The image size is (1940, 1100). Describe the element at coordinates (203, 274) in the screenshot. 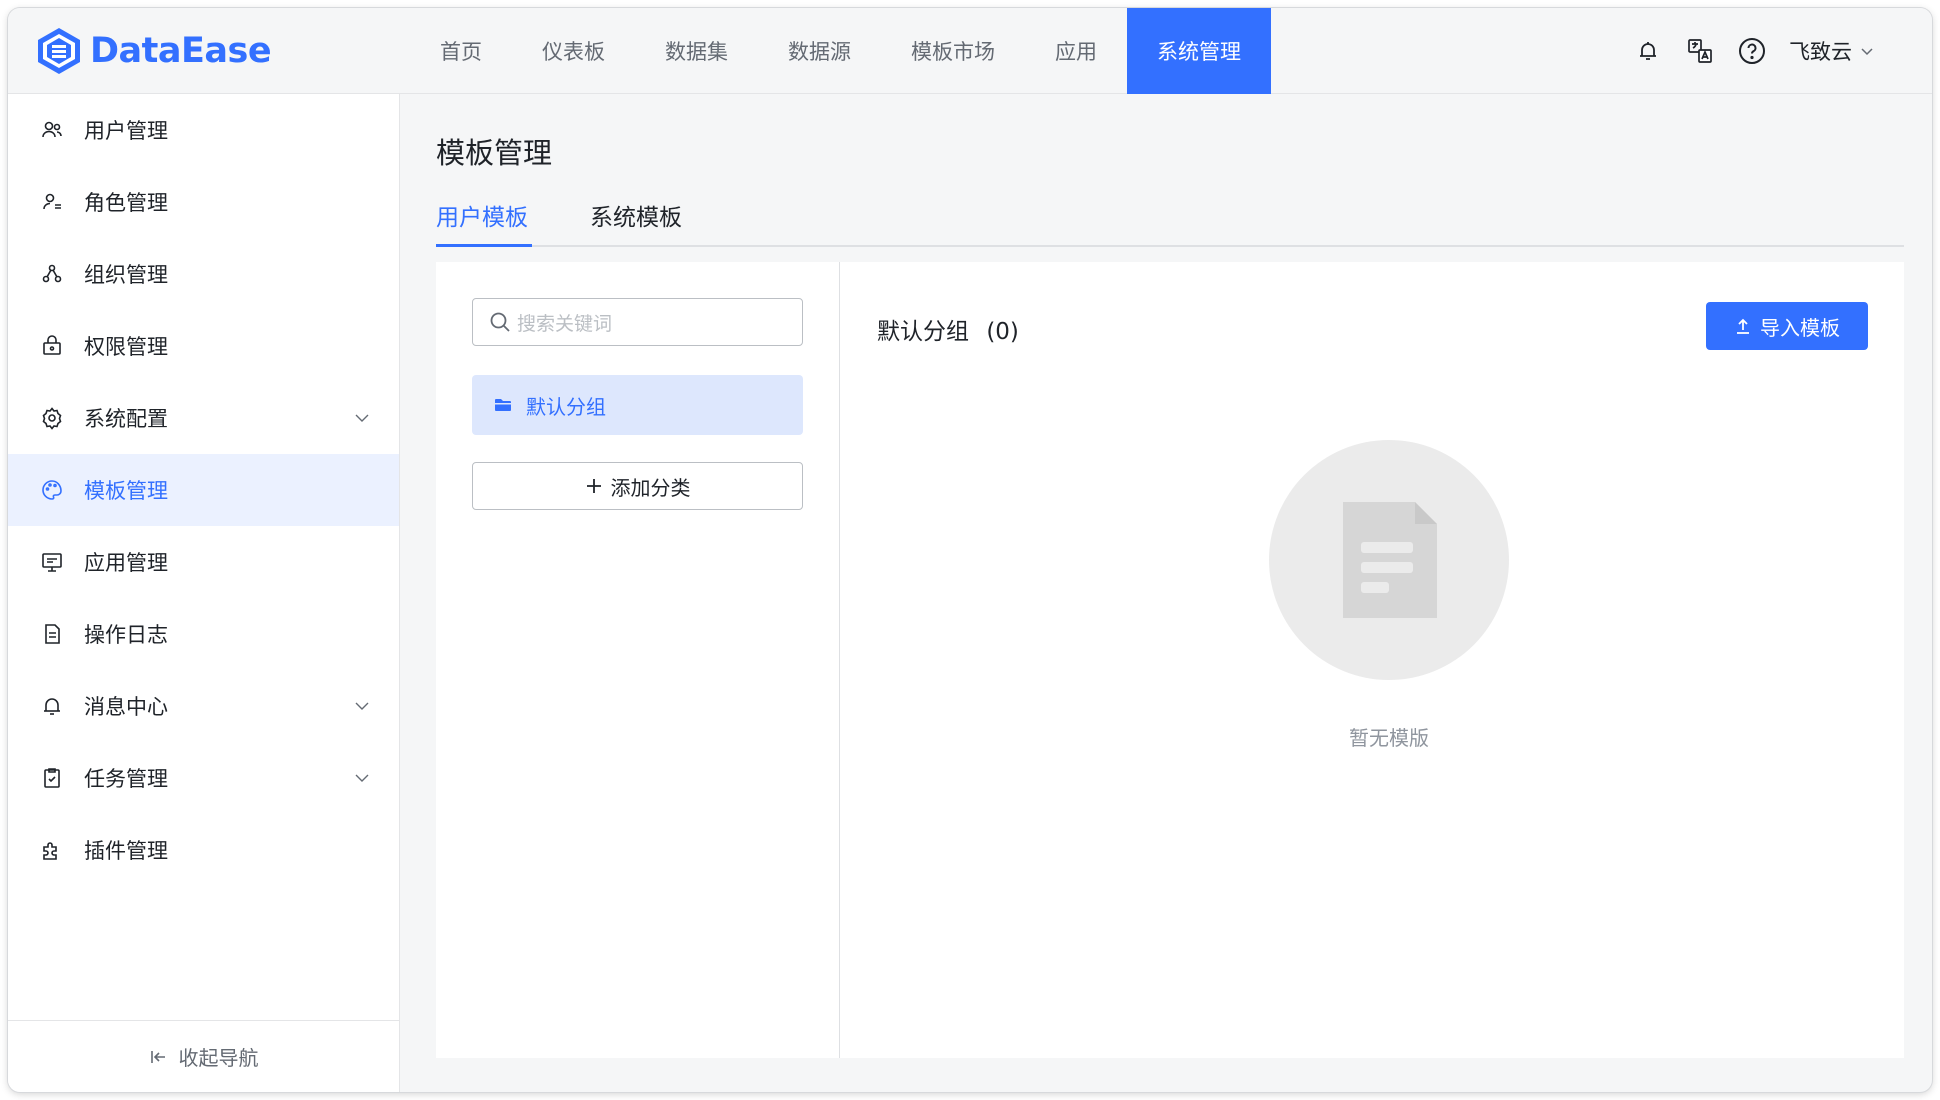

I see `sidebar-item-organizations: 组织管理` at that location.